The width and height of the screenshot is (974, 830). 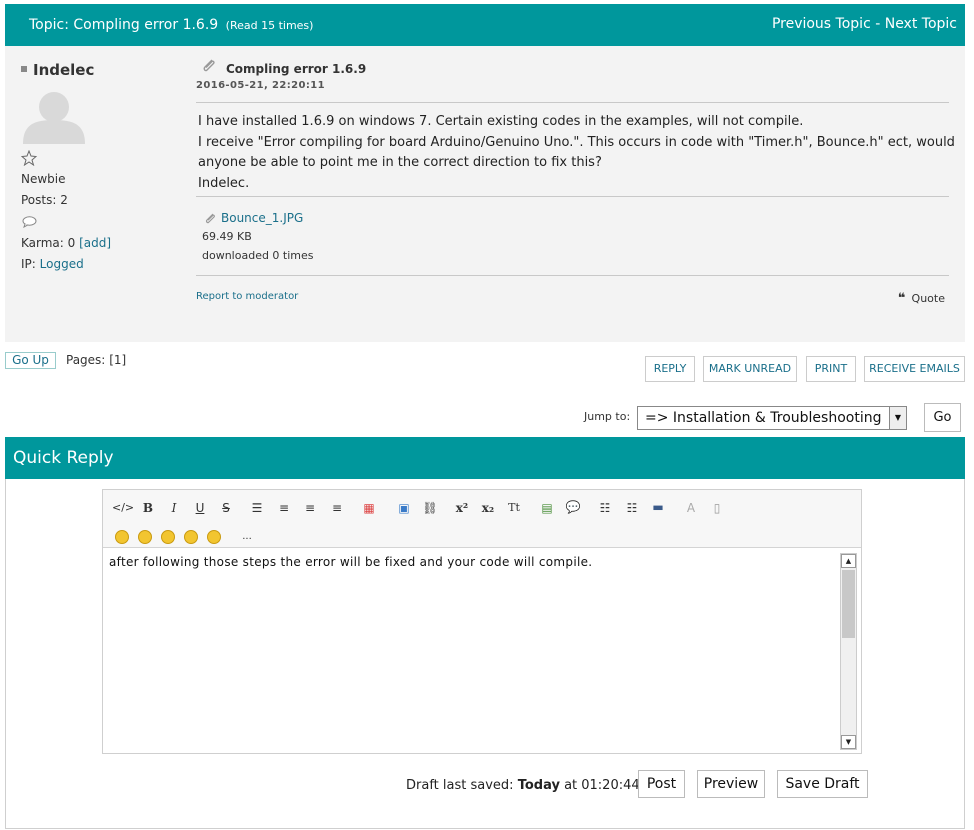 I want to click on mark-unread-button: MARK UNREAD, so click(x=750, y=369).